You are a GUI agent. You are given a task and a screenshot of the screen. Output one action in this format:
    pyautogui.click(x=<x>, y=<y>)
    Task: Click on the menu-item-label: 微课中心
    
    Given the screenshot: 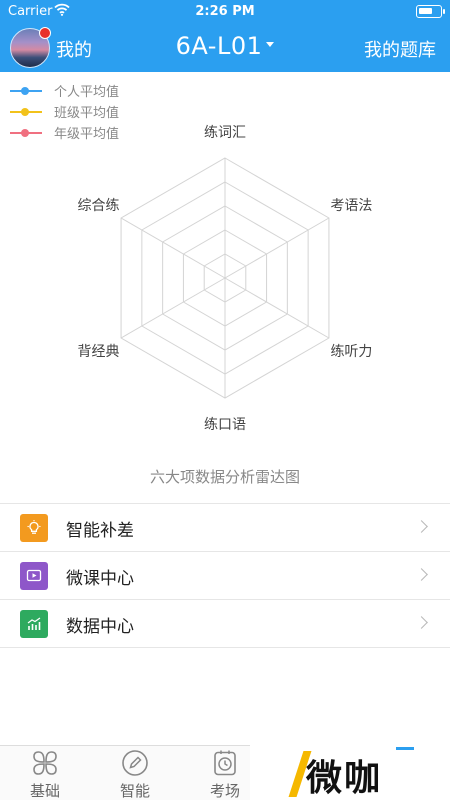 What is the action you would take?
    pyautogui.click(x=100, y=579)
    